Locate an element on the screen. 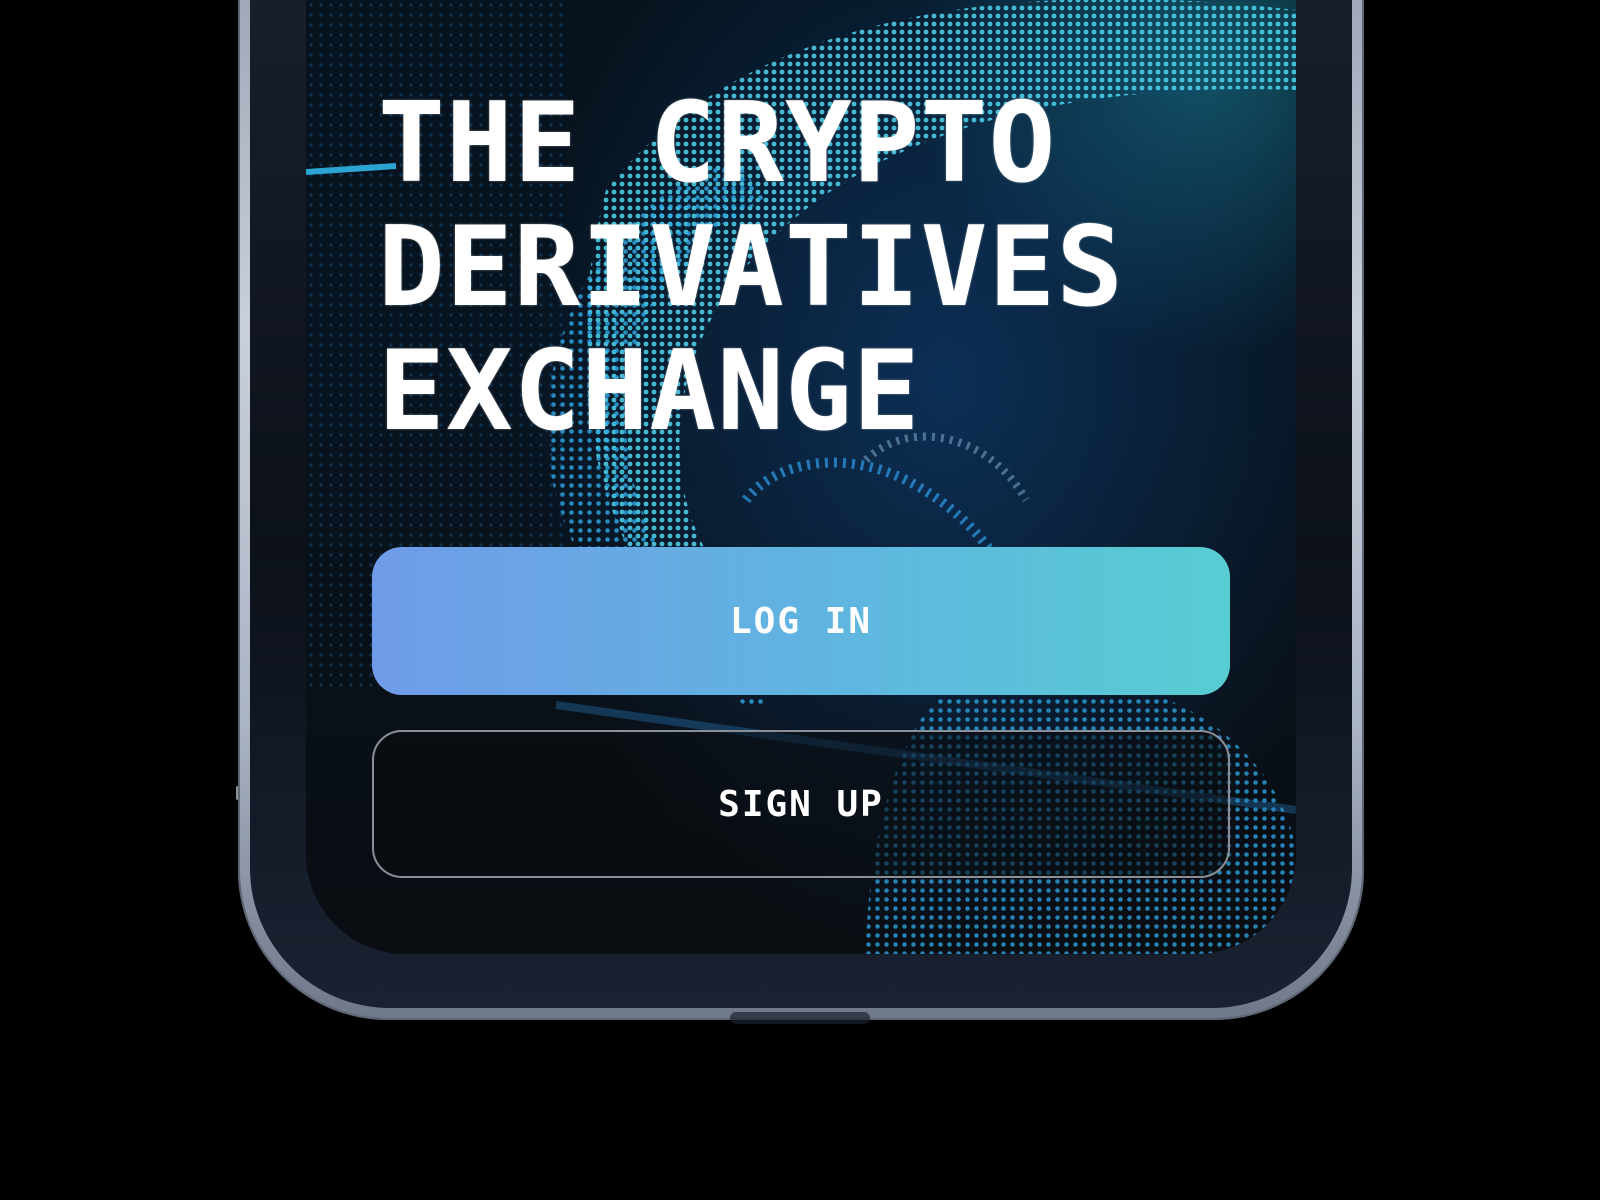  headline-line-3: EXCHANGE is located at coordinates (649, 391).